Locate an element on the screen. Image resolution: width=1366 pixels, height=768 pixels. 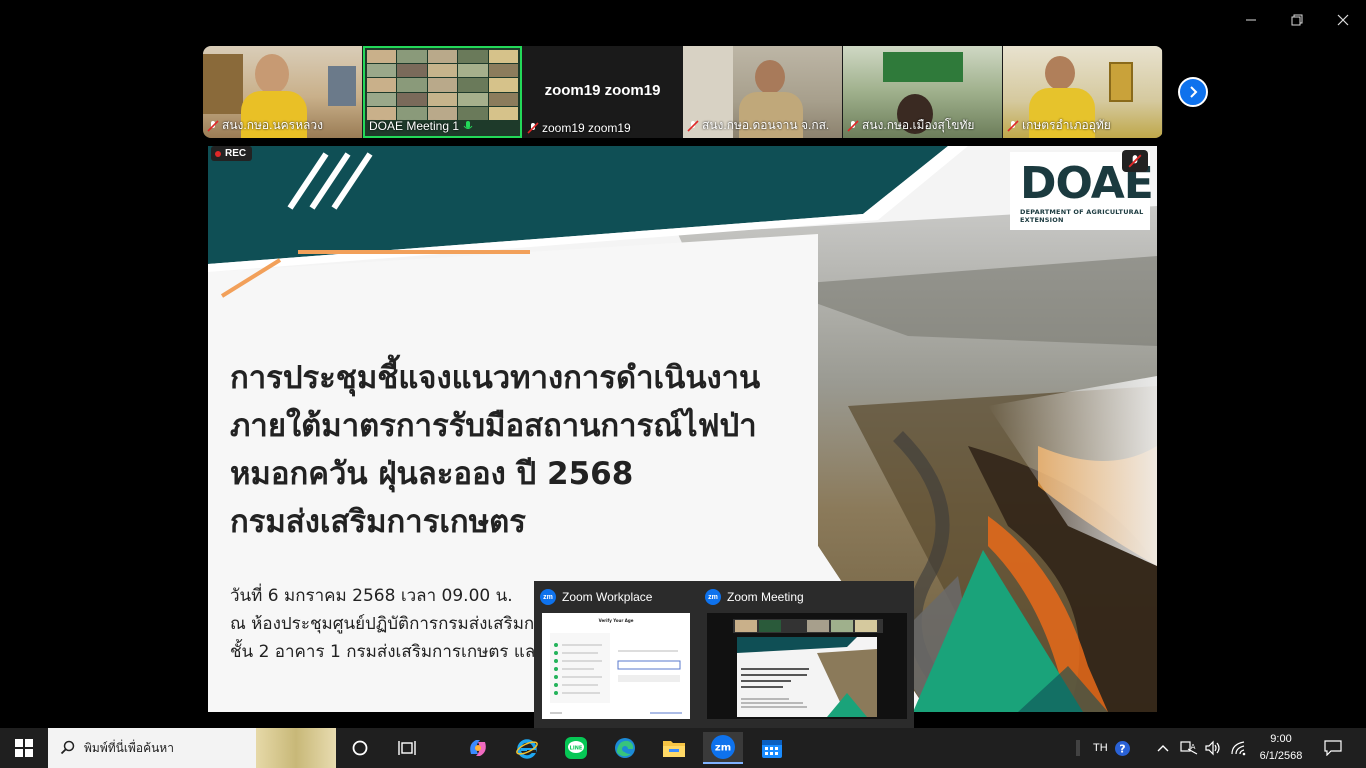
participant-name: สนง.กษอ.นครหลวง is located at coordinates (265, 125).